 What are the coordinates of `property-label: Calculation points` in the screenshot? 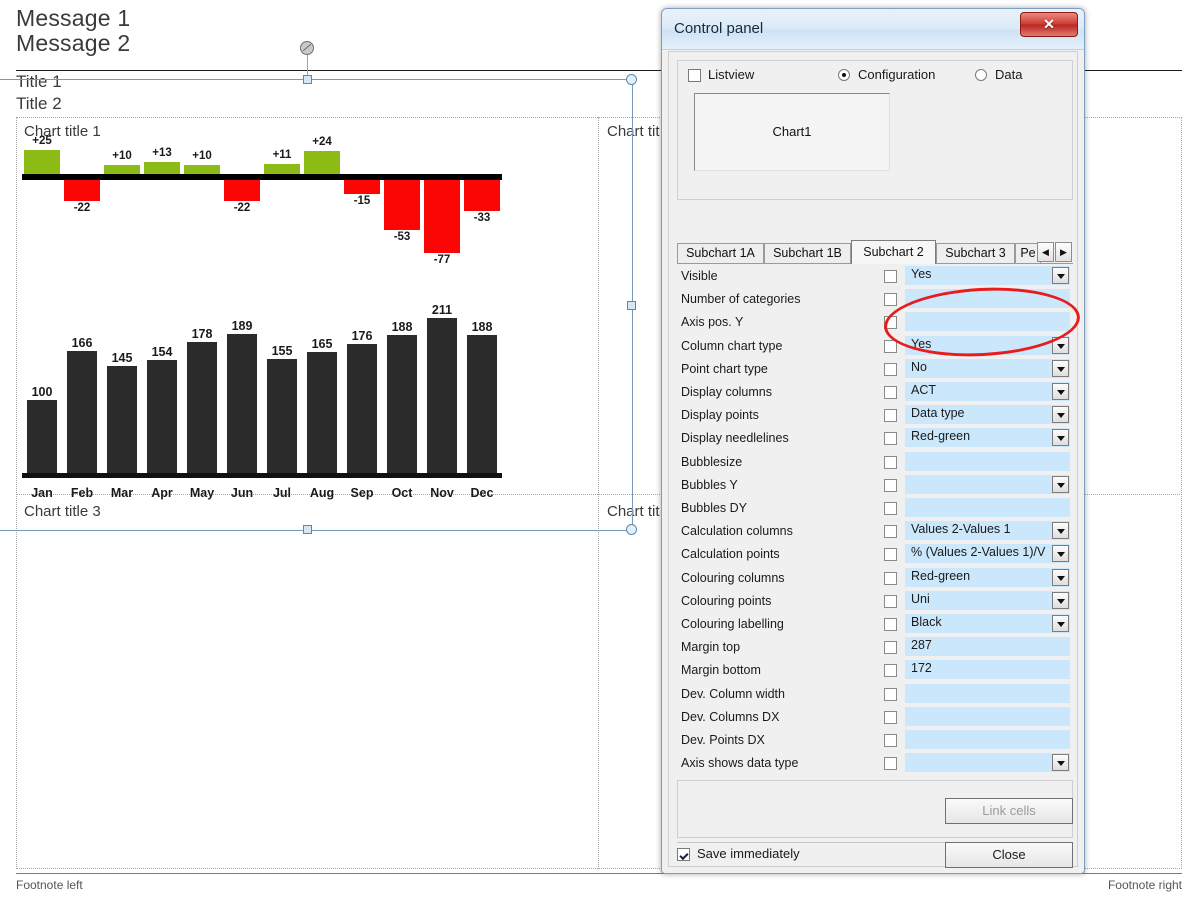 It's located at (730, 554).